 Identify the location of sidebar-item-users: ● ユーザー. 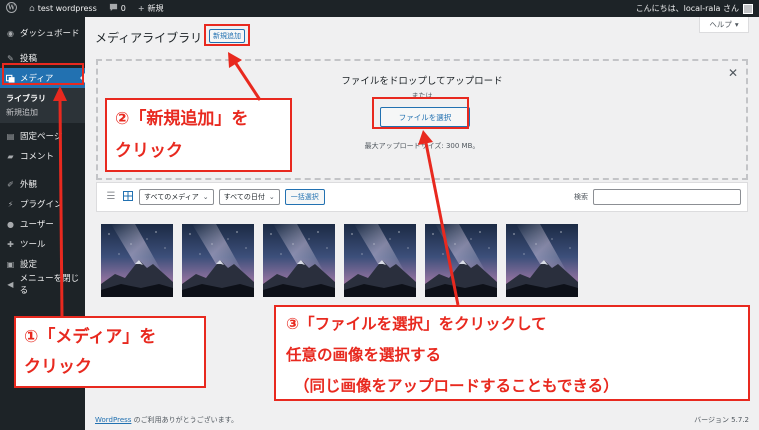
(42, 224).